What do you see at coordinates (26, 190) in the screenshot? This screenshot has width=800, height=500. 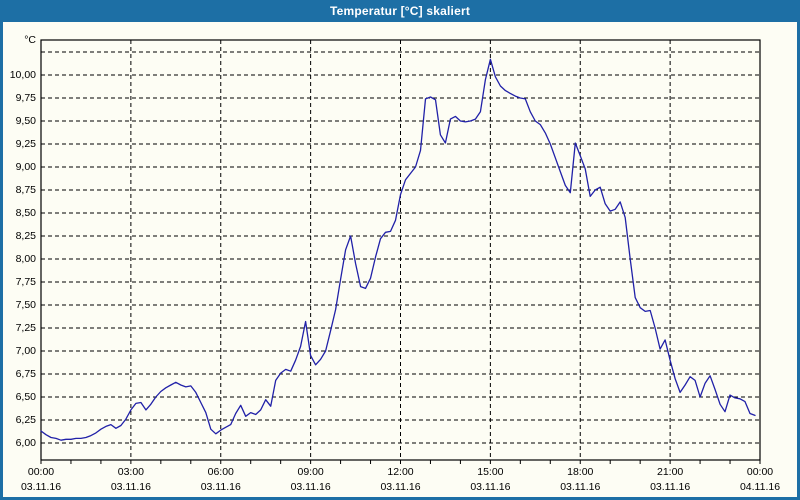 I see `y-axis-label: 8,75` at bounding box center [26, 190].